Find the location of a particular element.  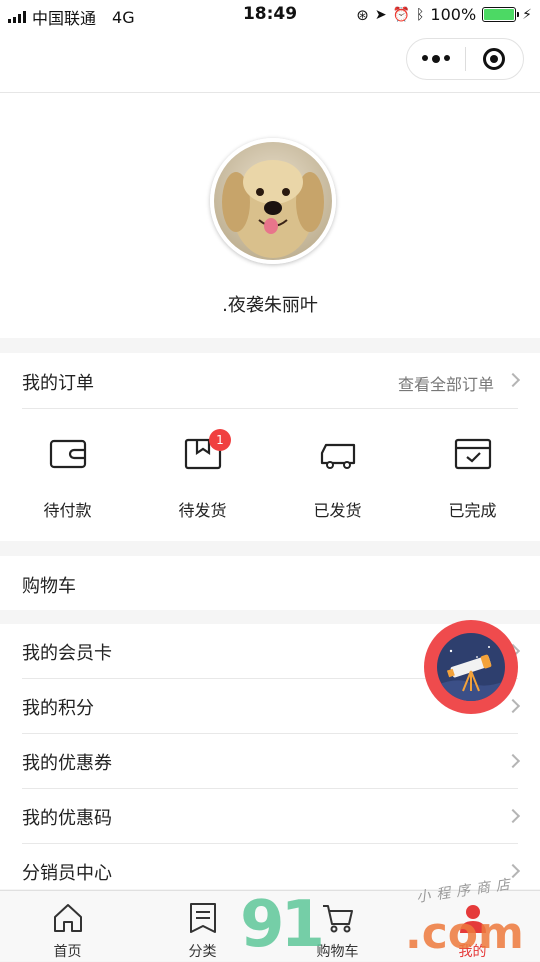

alarm-icon: ⏰ is located at coordinates (401, 14).